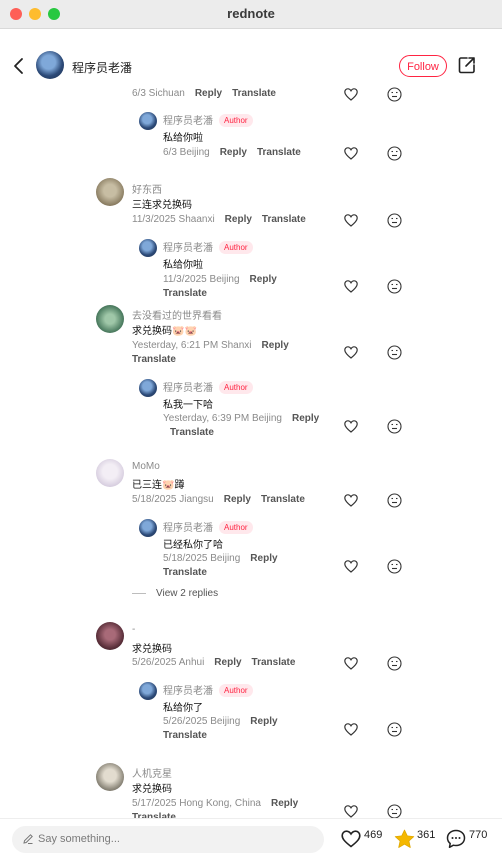 The image size is (502, 860). Describe the element at coordinates (183, 708) in the screenshot. I see `reply-text: 私给你了` at that location.